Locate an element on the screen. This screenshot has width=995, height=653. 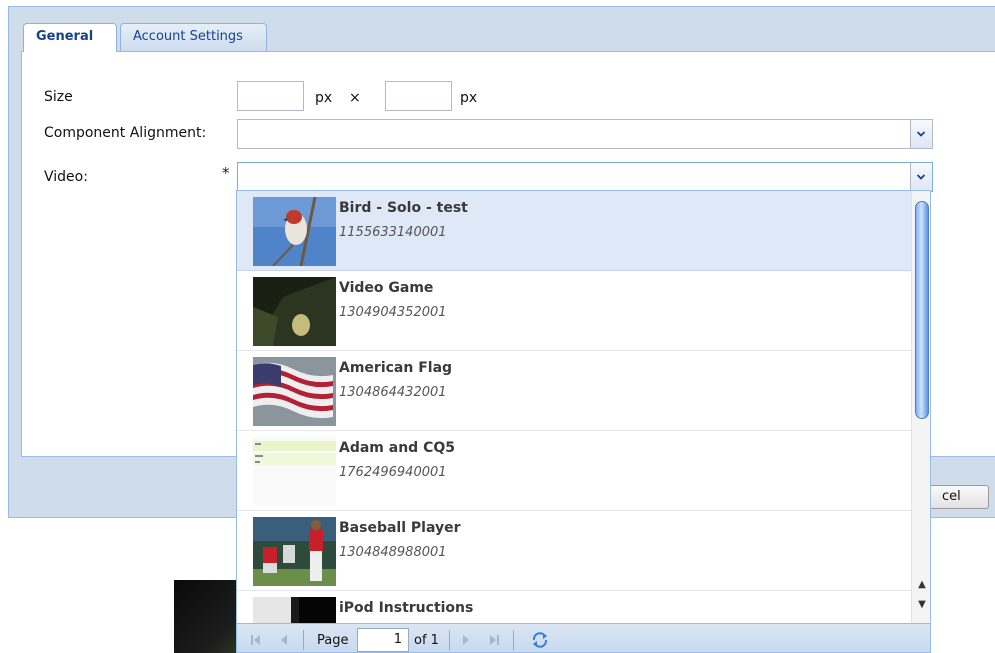
size-label: Size is located at coordinates (58, 97).